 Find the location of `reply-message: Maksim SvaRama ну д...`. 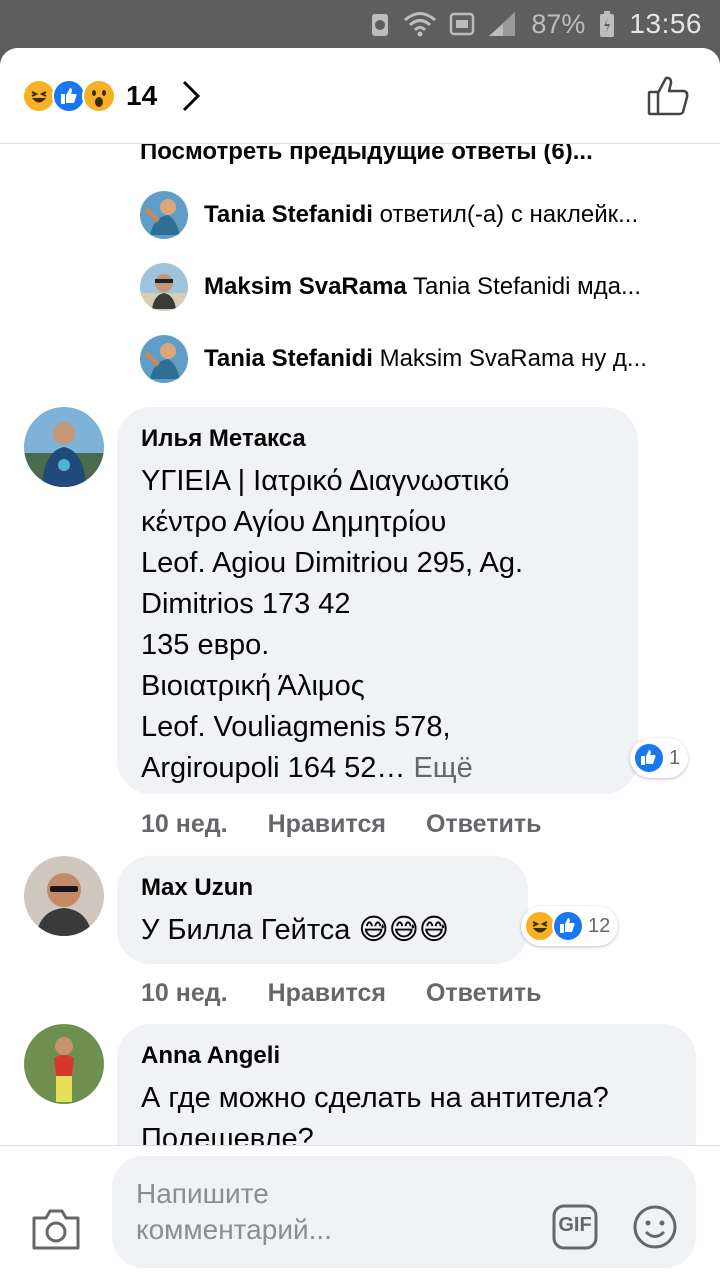

reply-message: Maksim SvaRama ну д... is located at coordinates (513, 358).